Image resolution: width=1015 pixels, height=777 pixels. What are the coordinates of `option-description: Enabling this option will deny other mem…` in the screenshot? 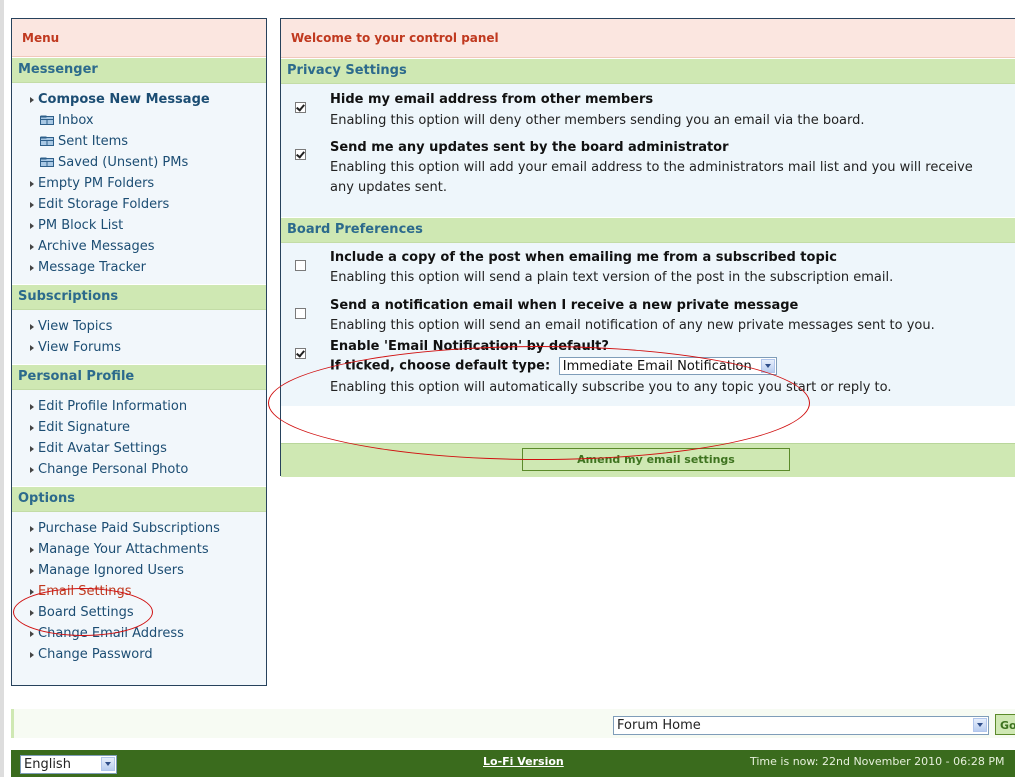 It's located at (597, 120).